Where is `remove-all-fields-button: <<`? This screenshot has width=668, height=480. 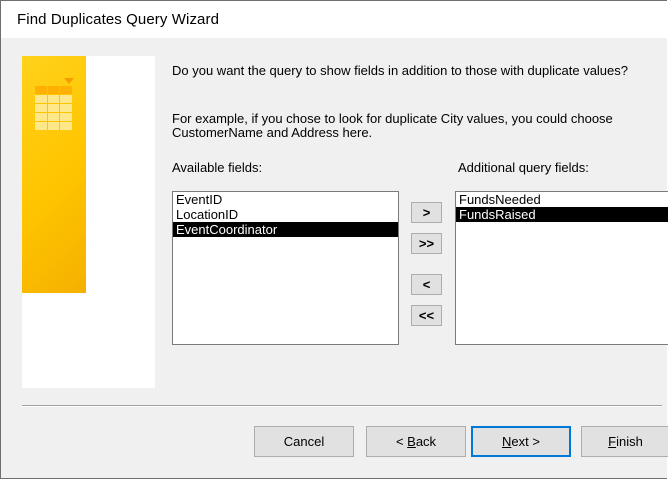 remove-all-fields-button: << is located at coordinates (426, 315).